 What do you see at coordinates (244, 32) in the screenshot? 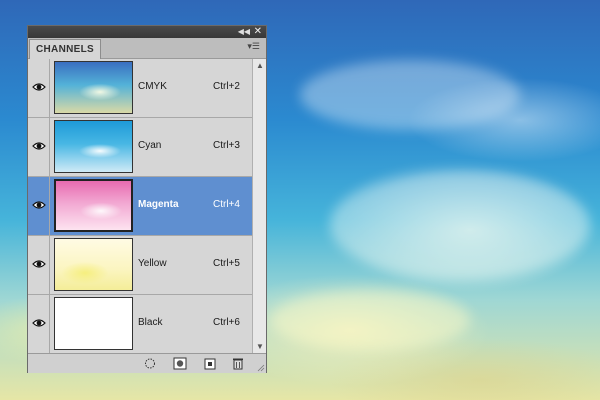
I see `double-chevron-icon: ◀◀` at bounding box center [244, 32].